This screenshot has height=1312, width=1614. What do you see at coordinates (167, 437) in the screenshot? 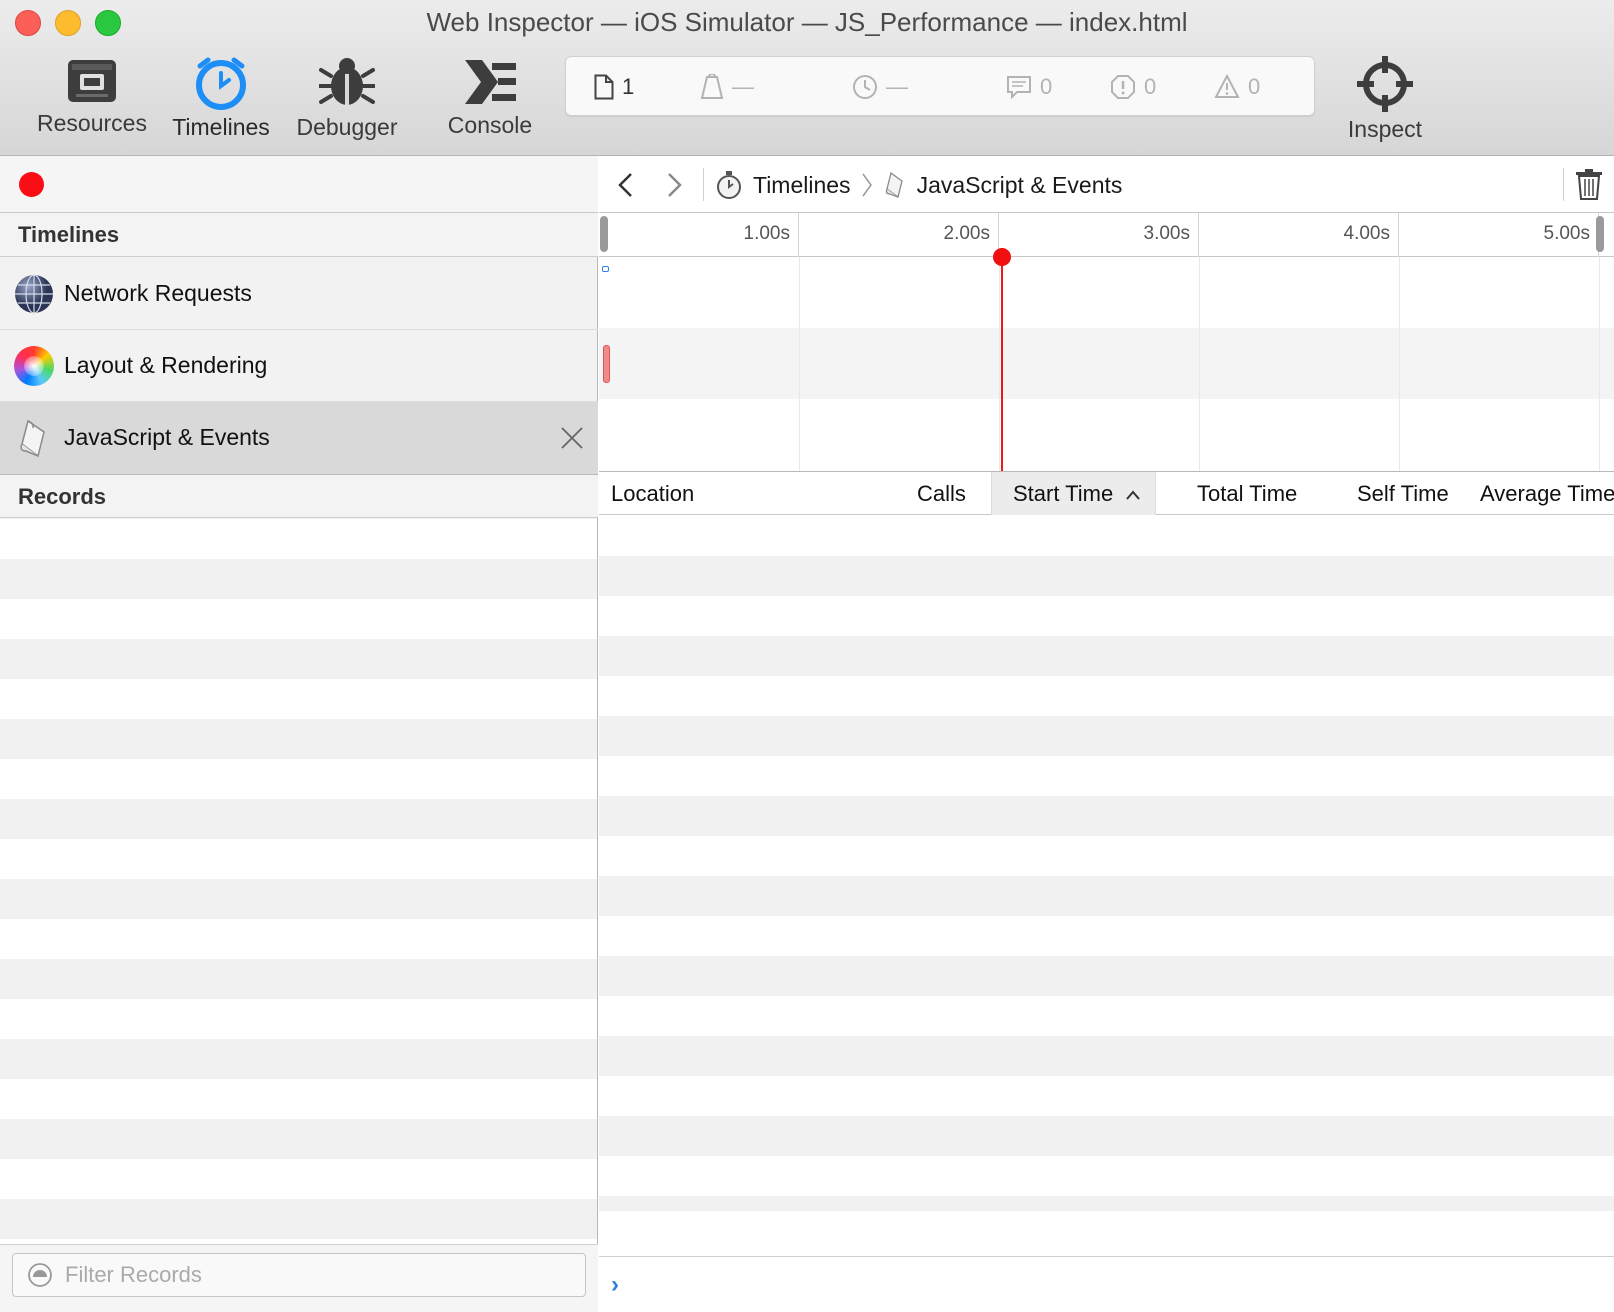
I see `timeline-javascript-events-label: JavaScript & Events` at bounding box center [167, 437].